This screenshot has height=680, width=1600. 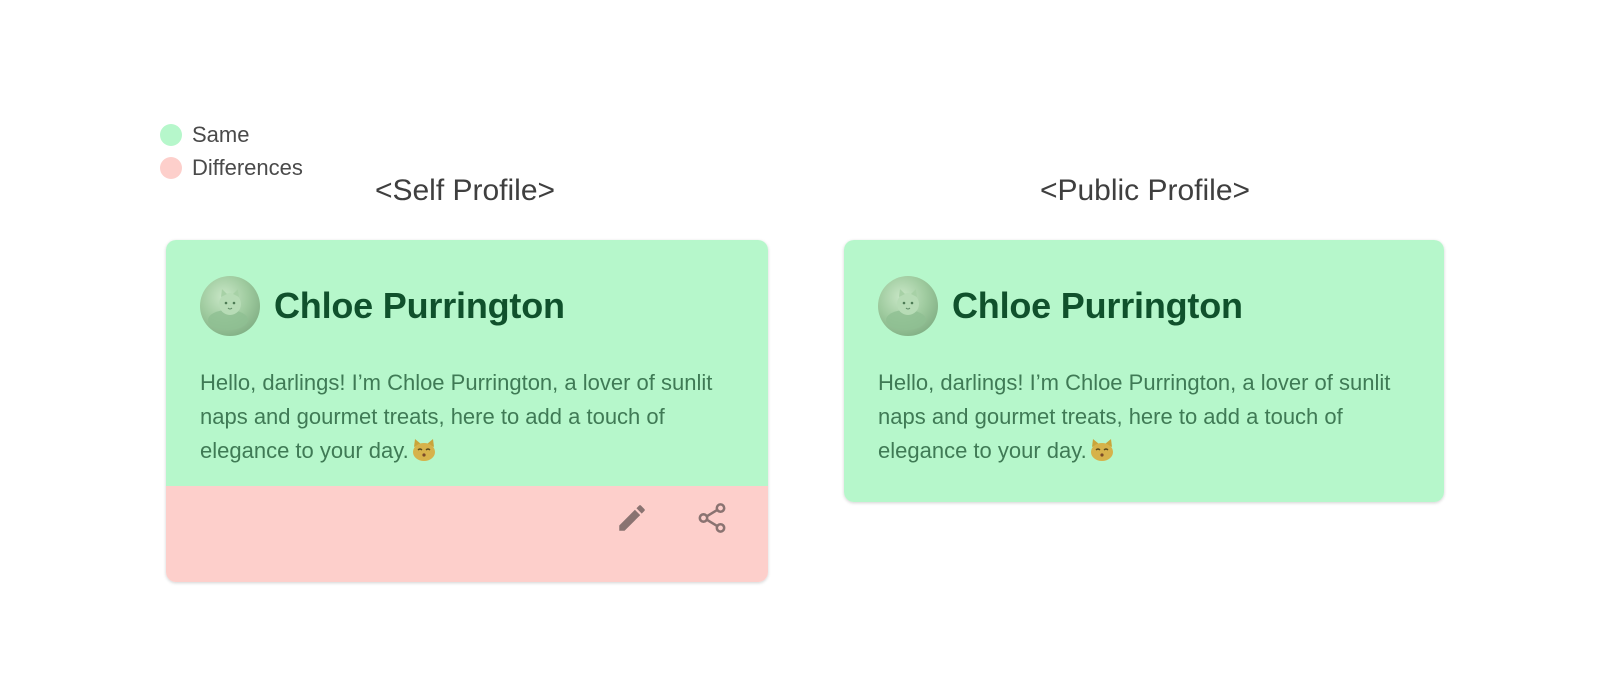 I want to click on legend-label-same: Same, so click(x=221, y=134).